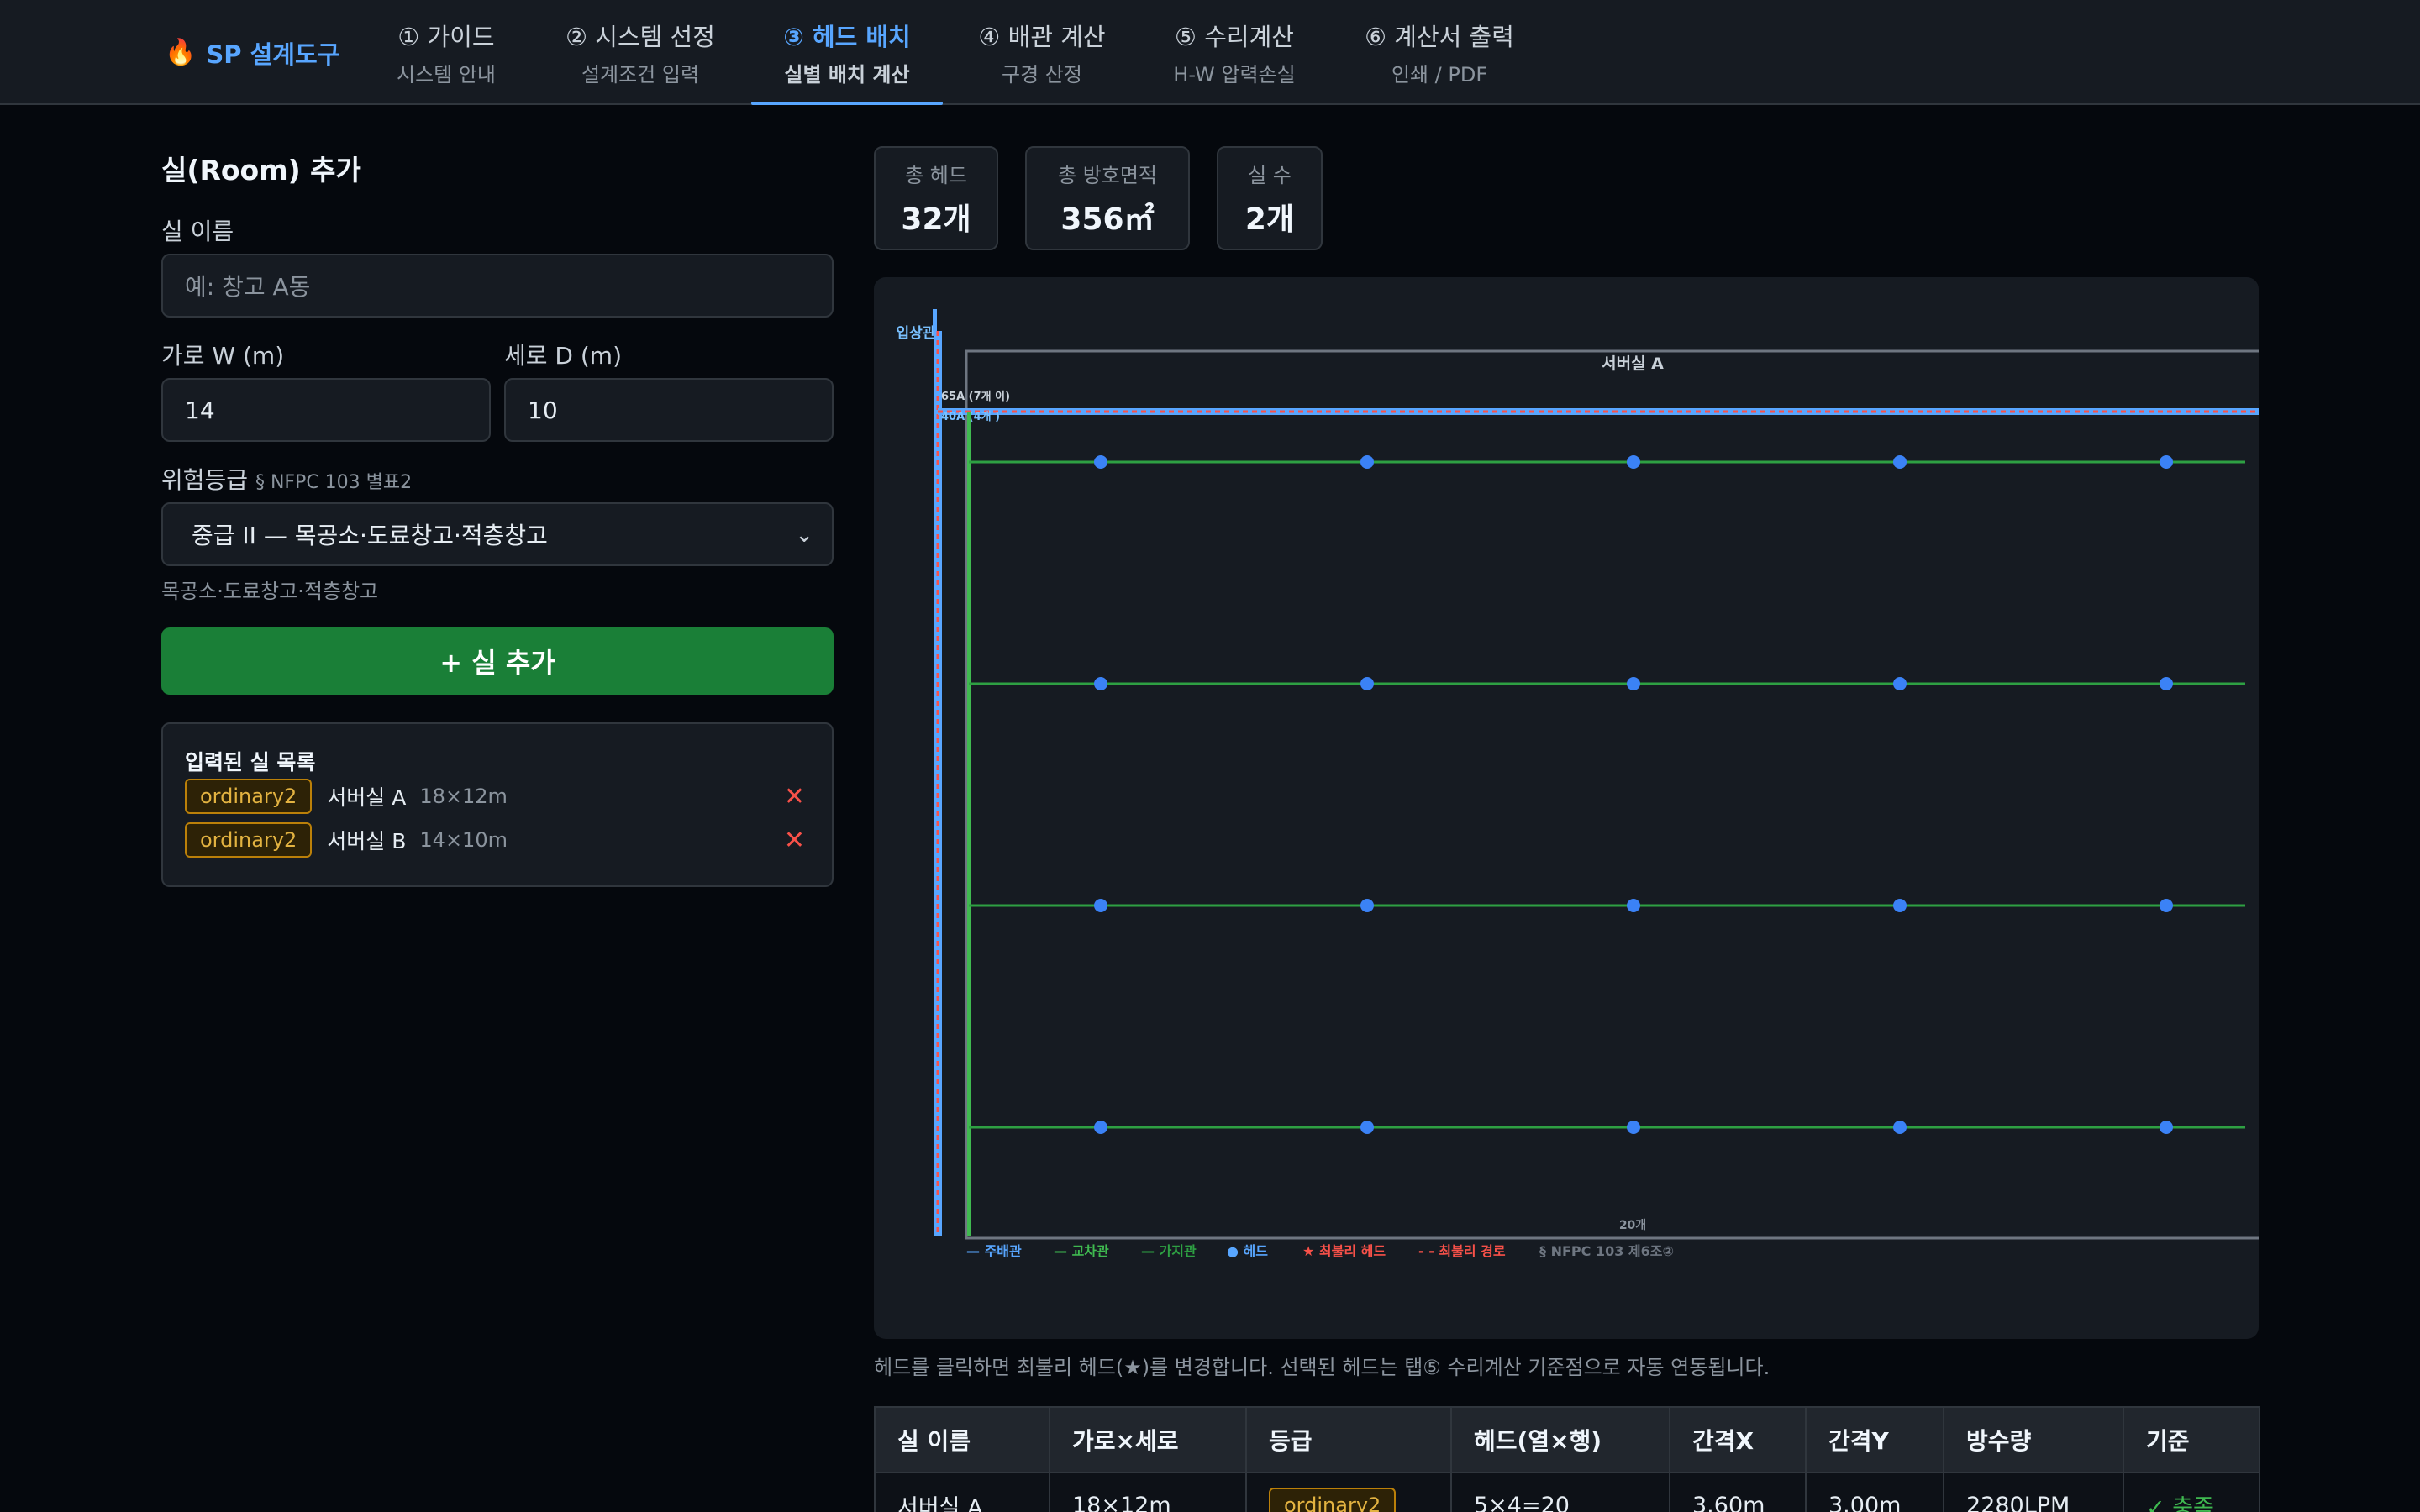 Image resolution: width=2420 pixels, height=1512 pixels. Describe the element at coordinates (464, 796) in the screenshot. I see `room-size: 18×12m` at that location.